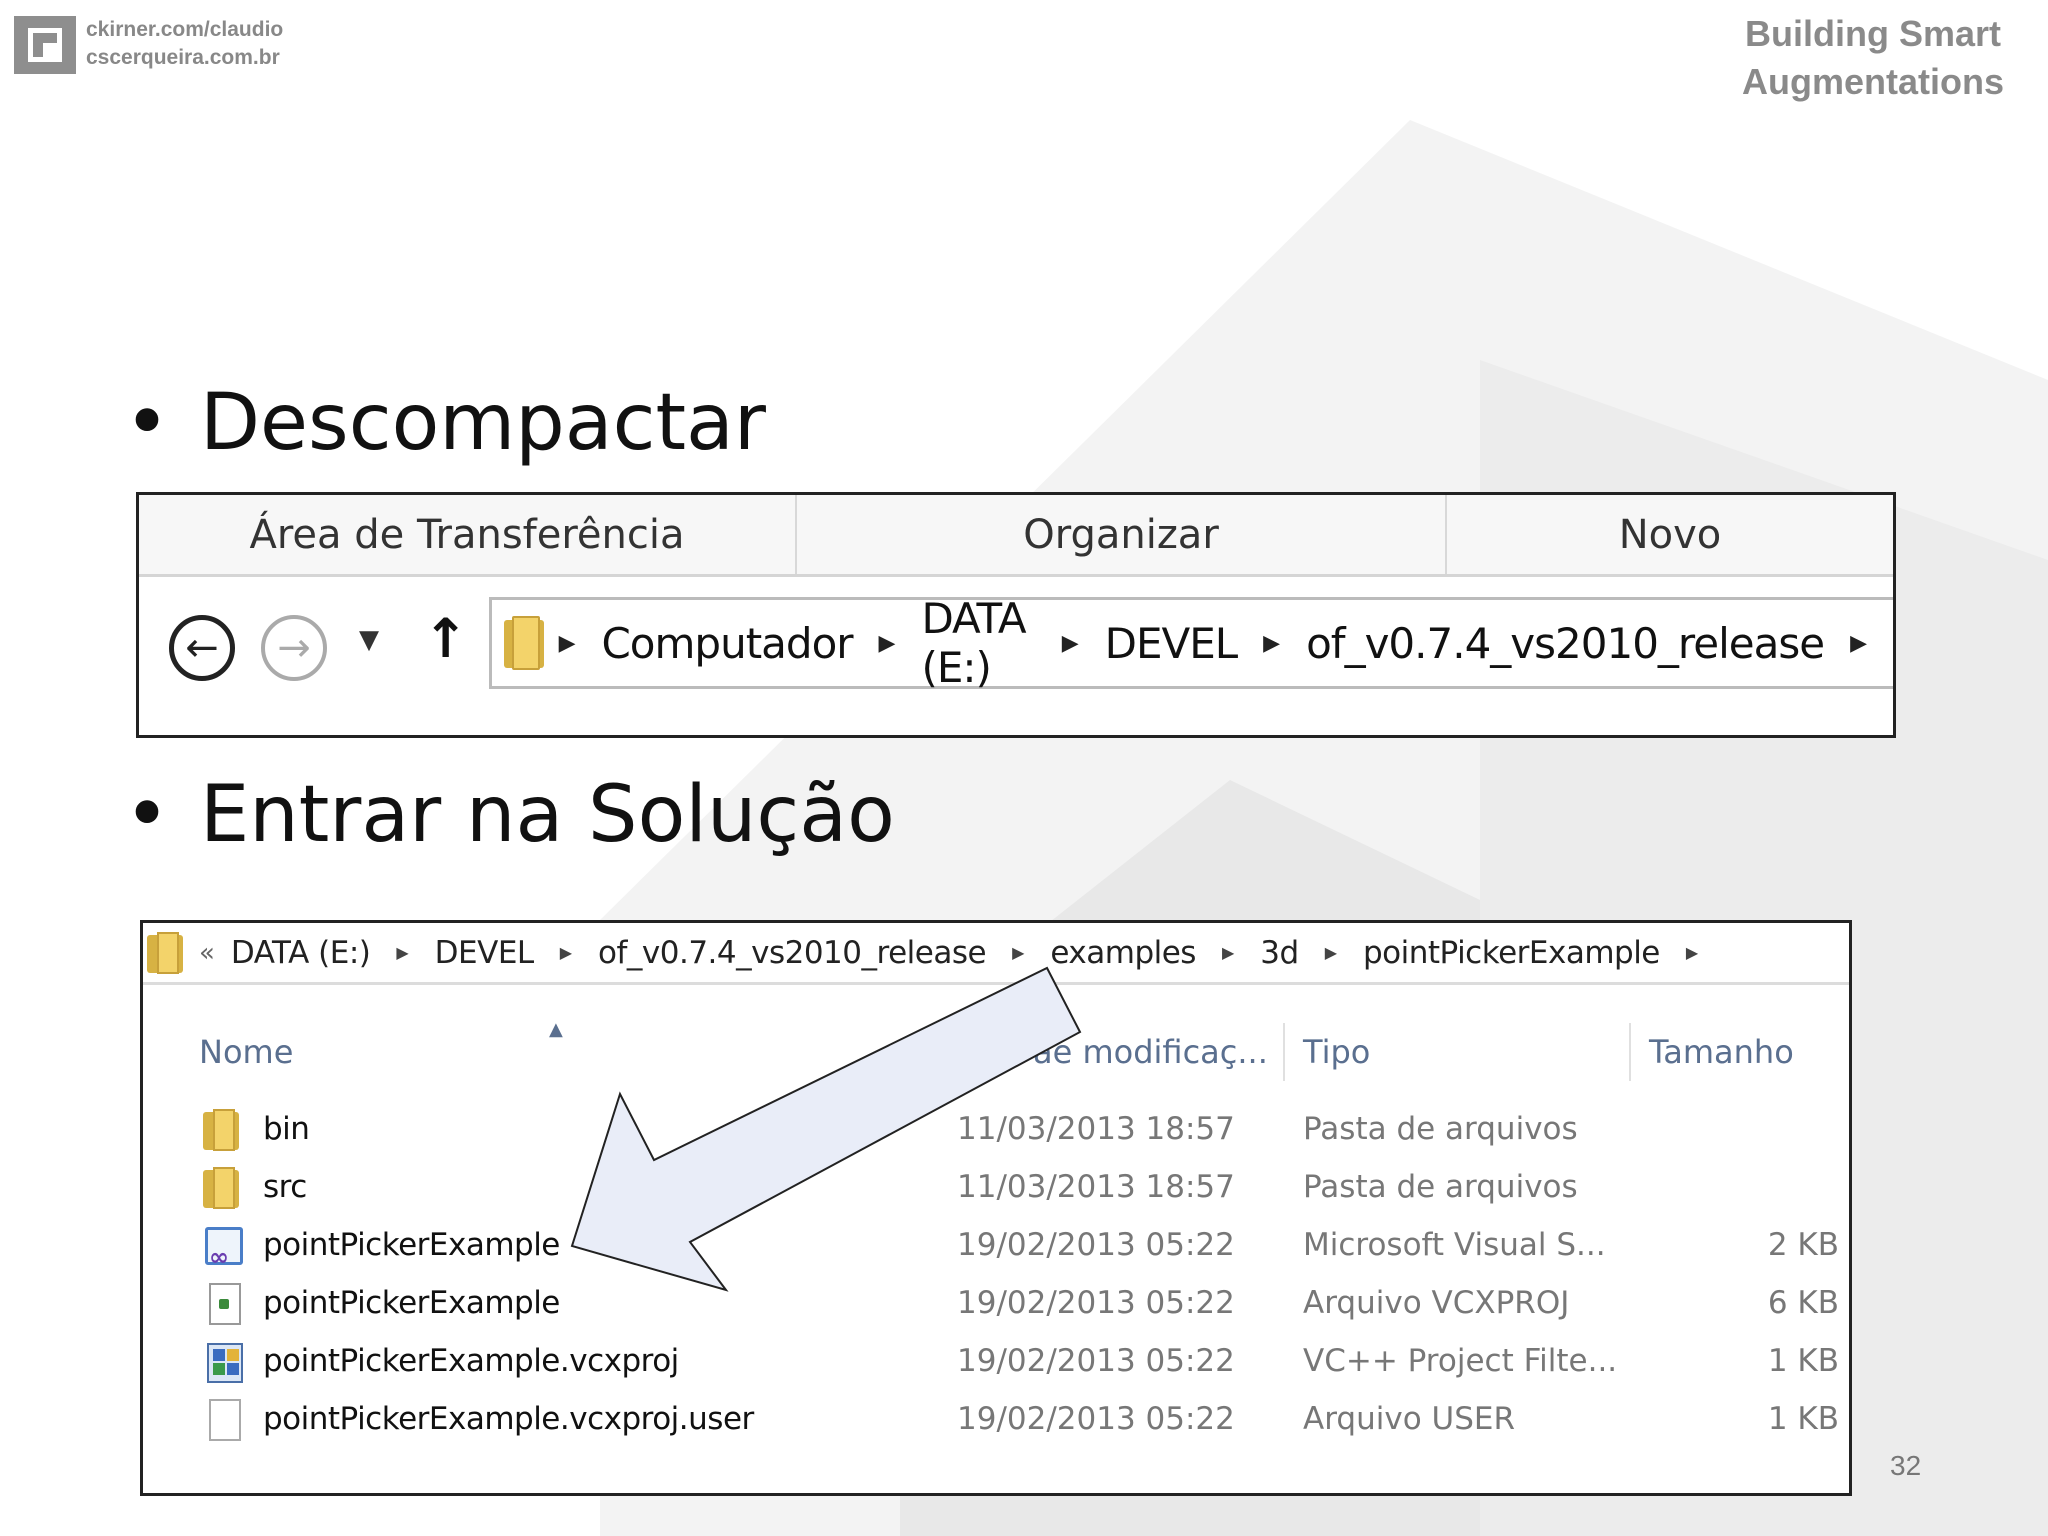 Image resolution: width=2048 pixels, height=1536 pixels. Describe the element at coordinates (468, 534) in the screenshot. I see `ribbon-group-clipboard: Área de Transferência` at that location.